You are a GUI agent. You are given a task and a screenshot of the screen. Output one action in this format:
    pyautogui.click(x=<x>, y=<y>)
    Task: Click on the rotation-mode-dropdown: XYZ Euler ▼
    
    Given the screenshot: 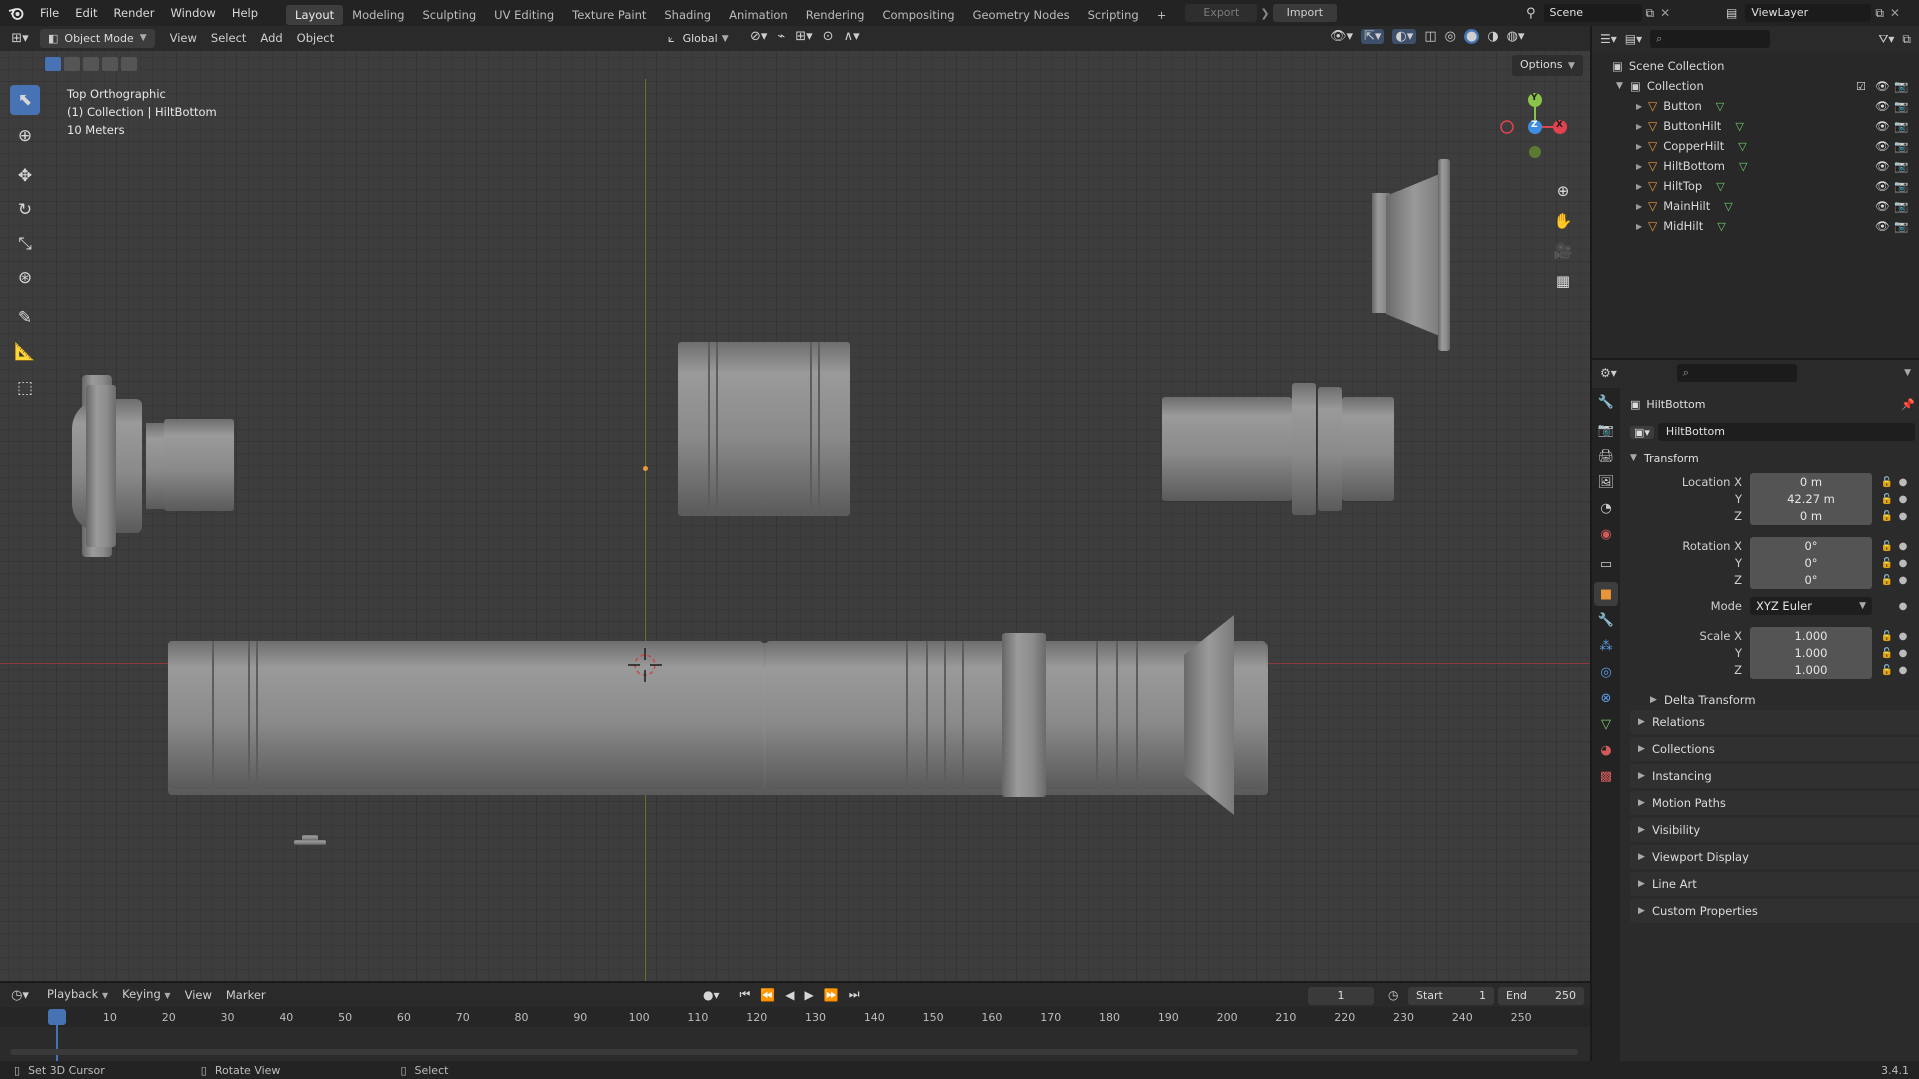 What is the action you would take?
    pyautogui.click(x=1811, y=606)
    